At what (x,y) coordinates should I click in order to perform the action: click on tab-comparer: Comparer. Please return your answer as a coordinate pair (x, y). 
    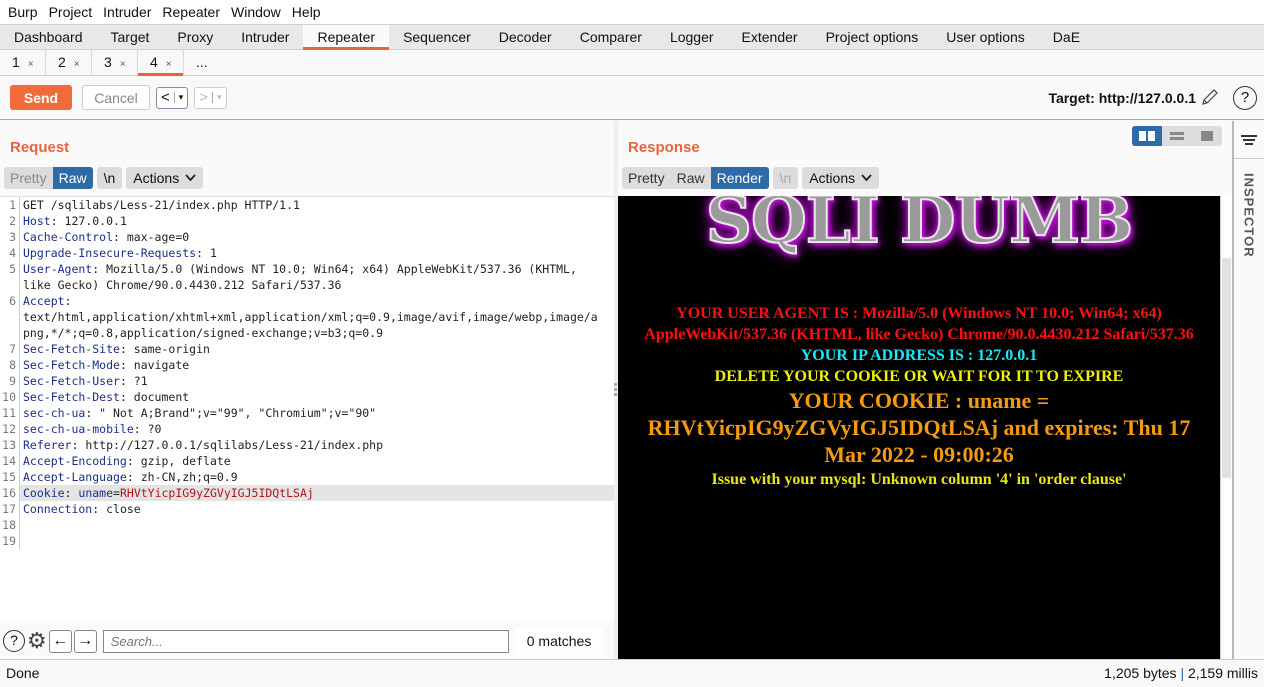
    Looking at the image, I should click on (611, 37).